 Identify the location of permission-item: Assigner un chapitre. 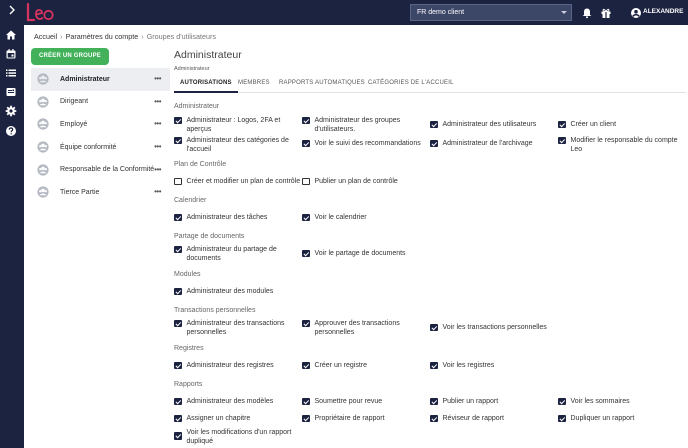
(234, 418).